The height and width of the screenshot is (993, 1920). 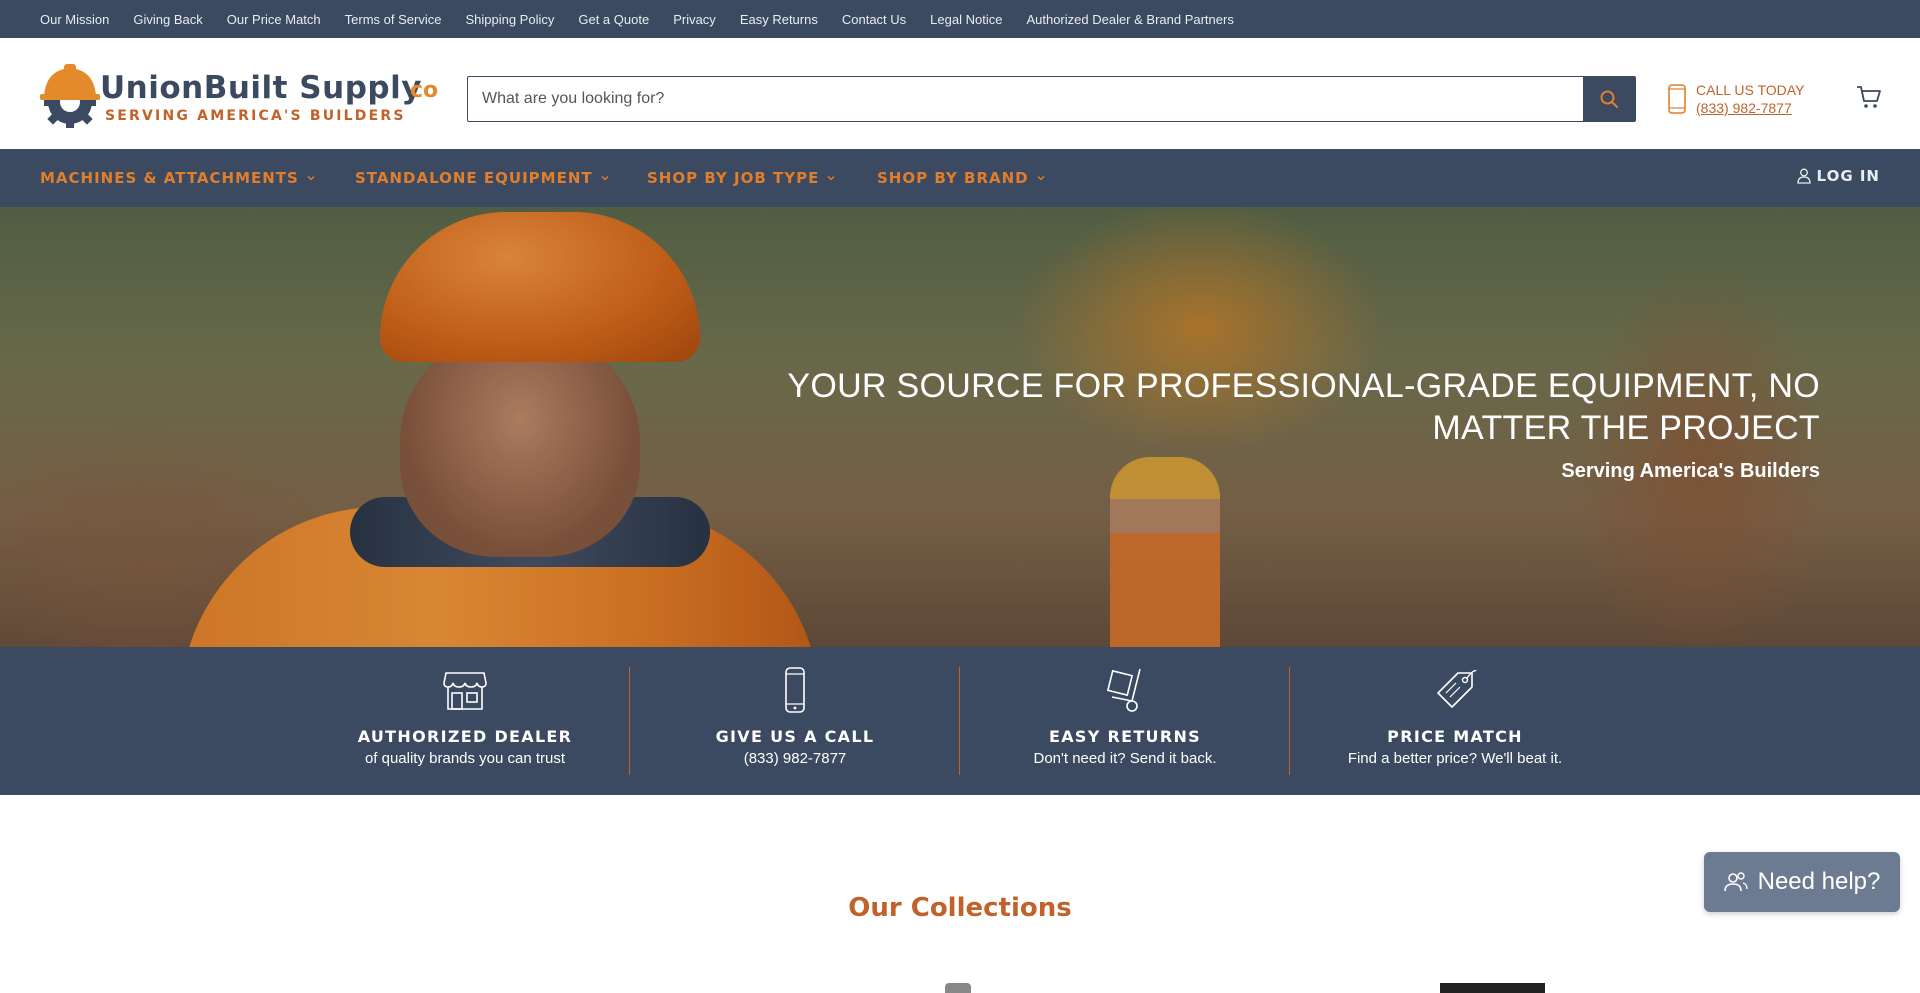 What do you see at coordinates (1744, 108) in the screenshot?
I see `call-us-number: (833) 982-7877` at bounding box center [1744, 108].